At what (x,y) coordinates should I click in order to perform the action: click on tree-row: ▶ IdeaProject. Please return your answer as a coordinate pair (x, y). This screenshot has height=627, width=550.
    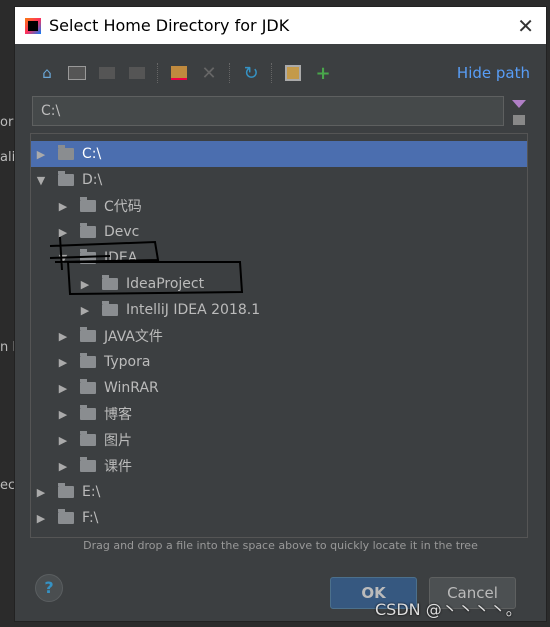
    Looking at the image, I should click on (279, 284).